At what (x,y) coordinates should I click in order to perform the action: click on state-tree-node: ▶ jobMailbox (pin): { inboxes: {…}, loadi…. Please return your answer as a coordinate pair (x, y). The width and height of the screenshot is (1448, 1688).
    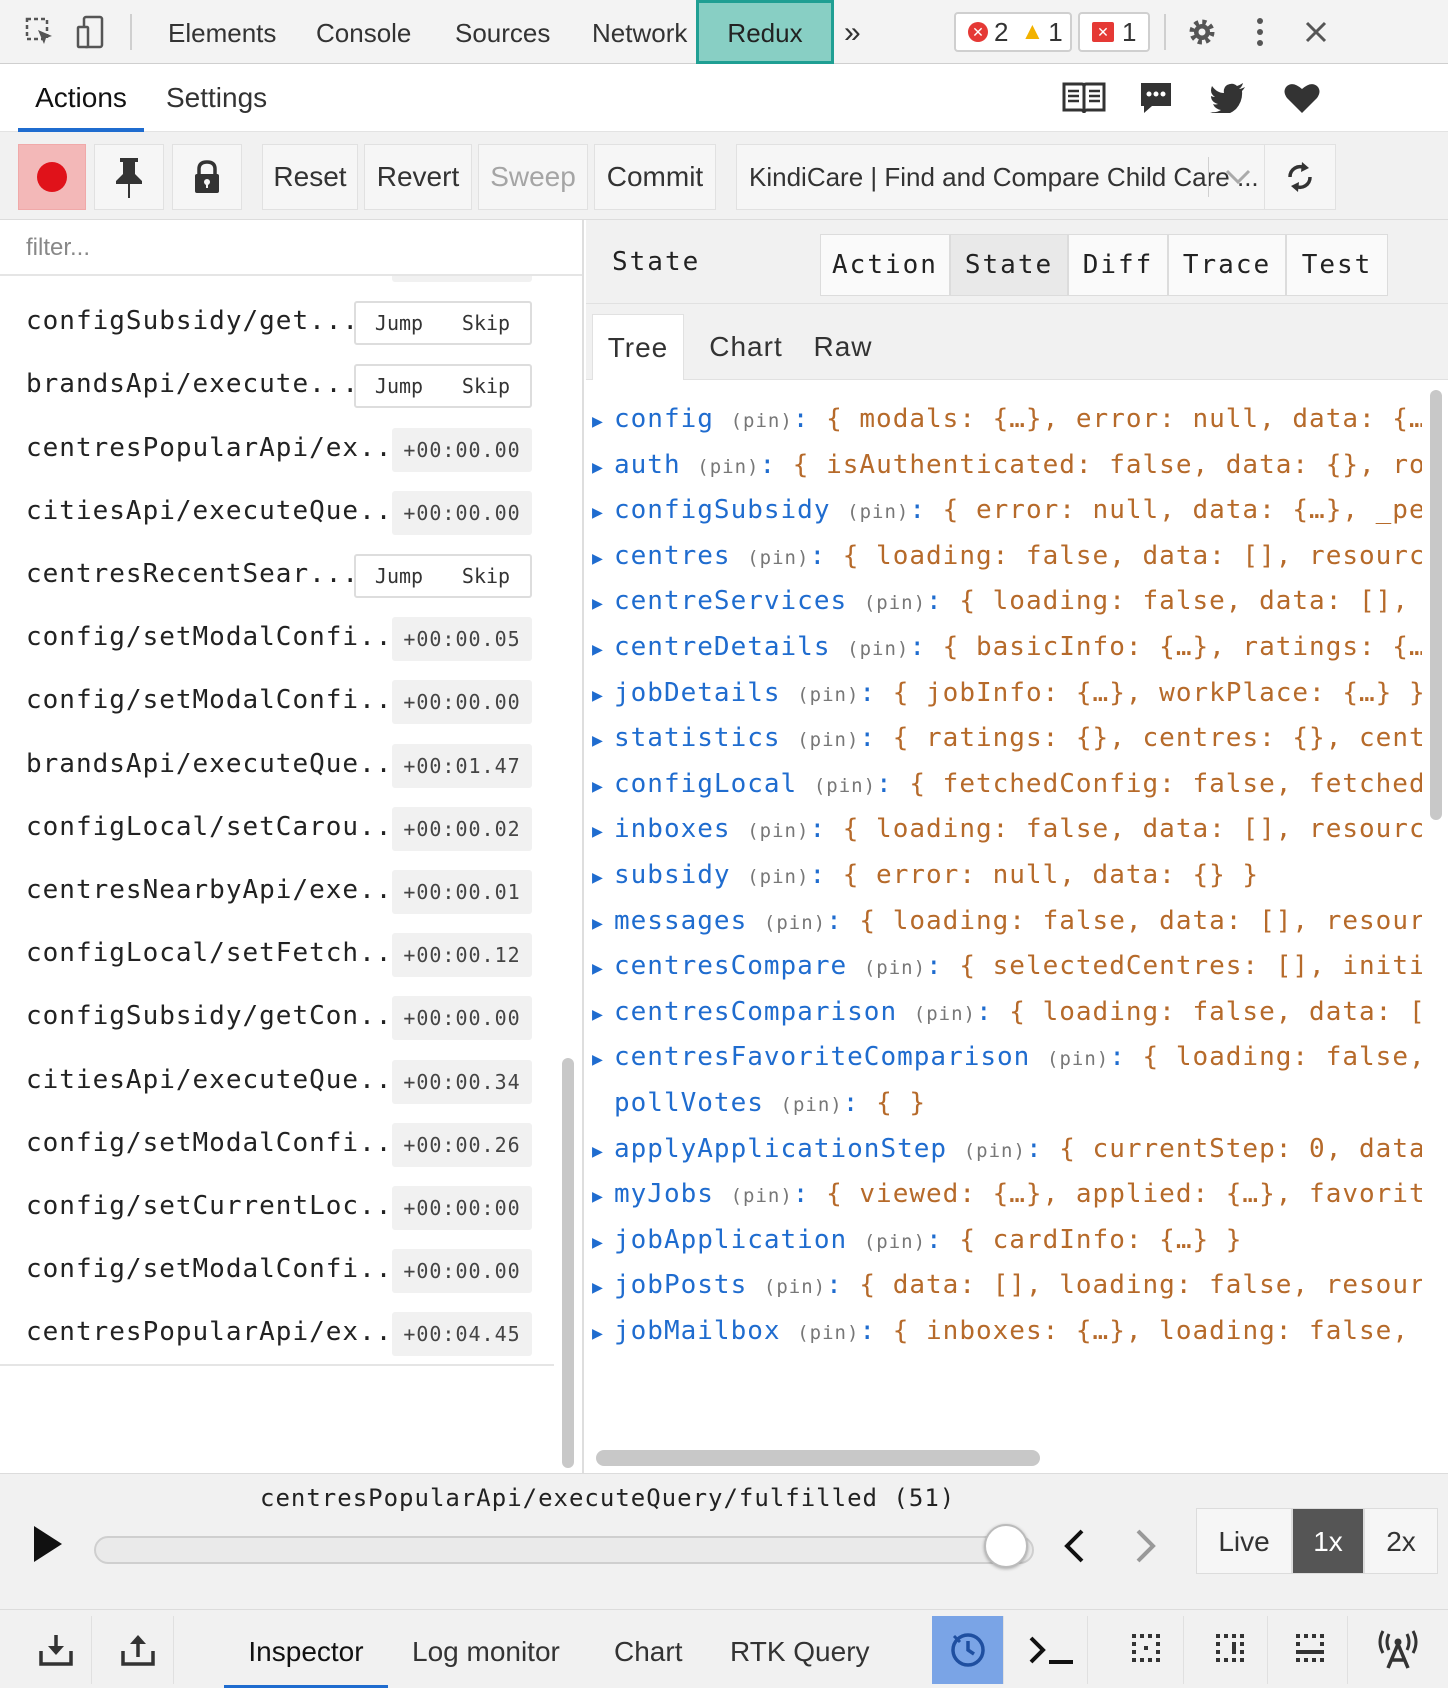
    Looking at the image, I should click on (1007, 1338).